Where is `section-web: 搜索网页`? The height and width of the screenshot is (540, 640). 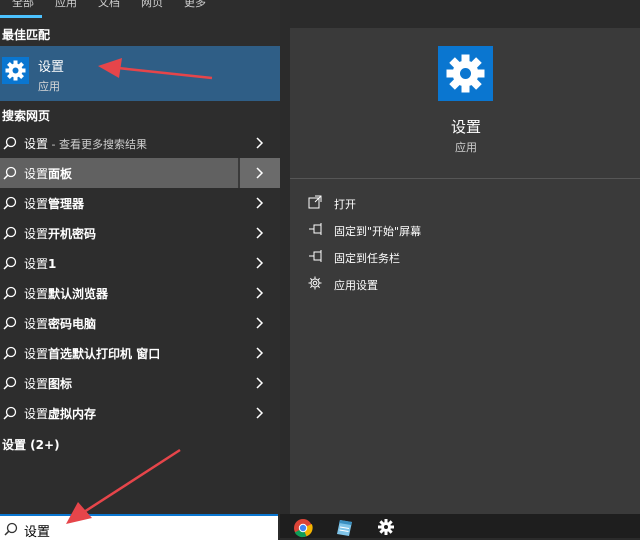 section-web: 搜索网页 is located at coordinates (26, 116).